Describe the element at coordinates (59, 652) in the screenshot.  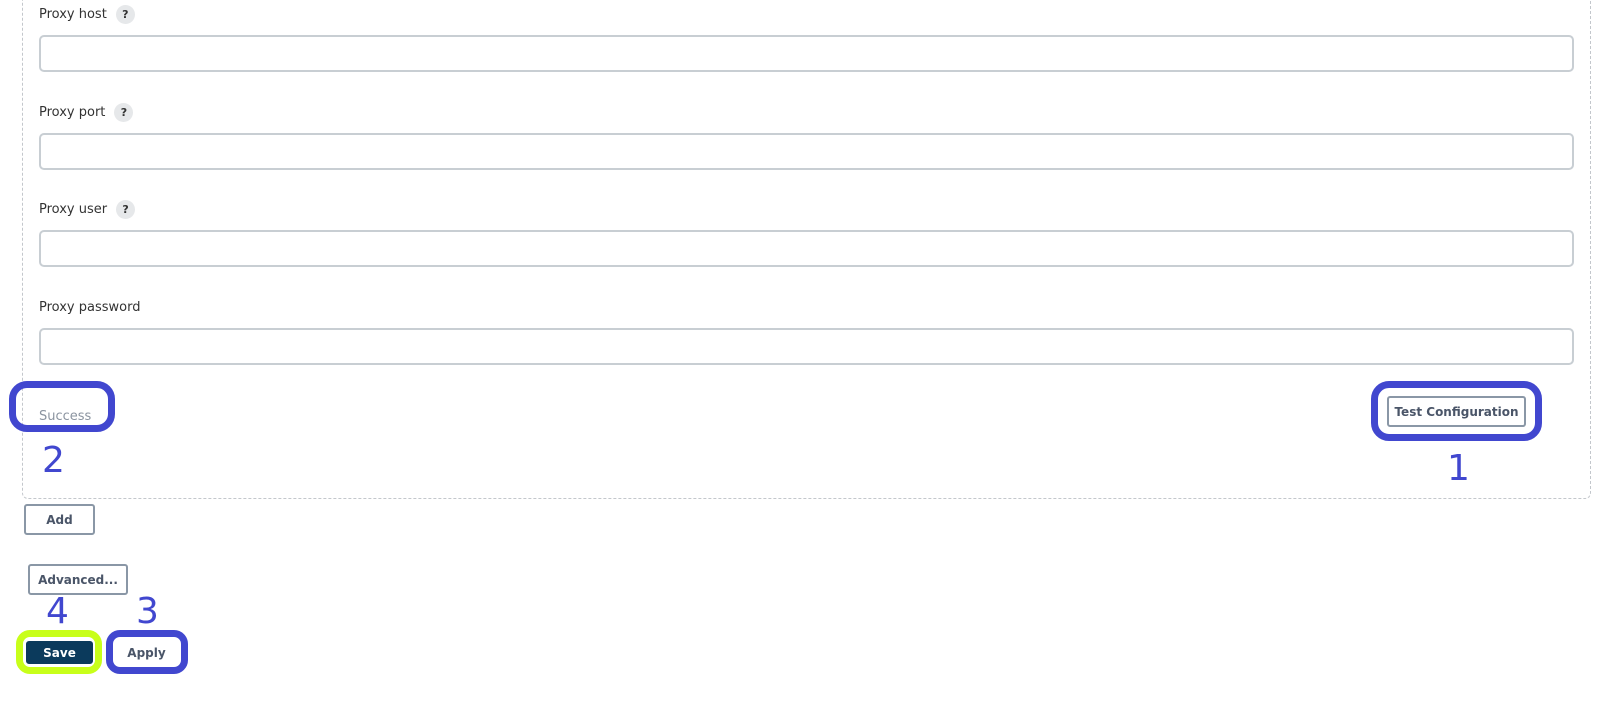
I see `save-button: Save` at that location.